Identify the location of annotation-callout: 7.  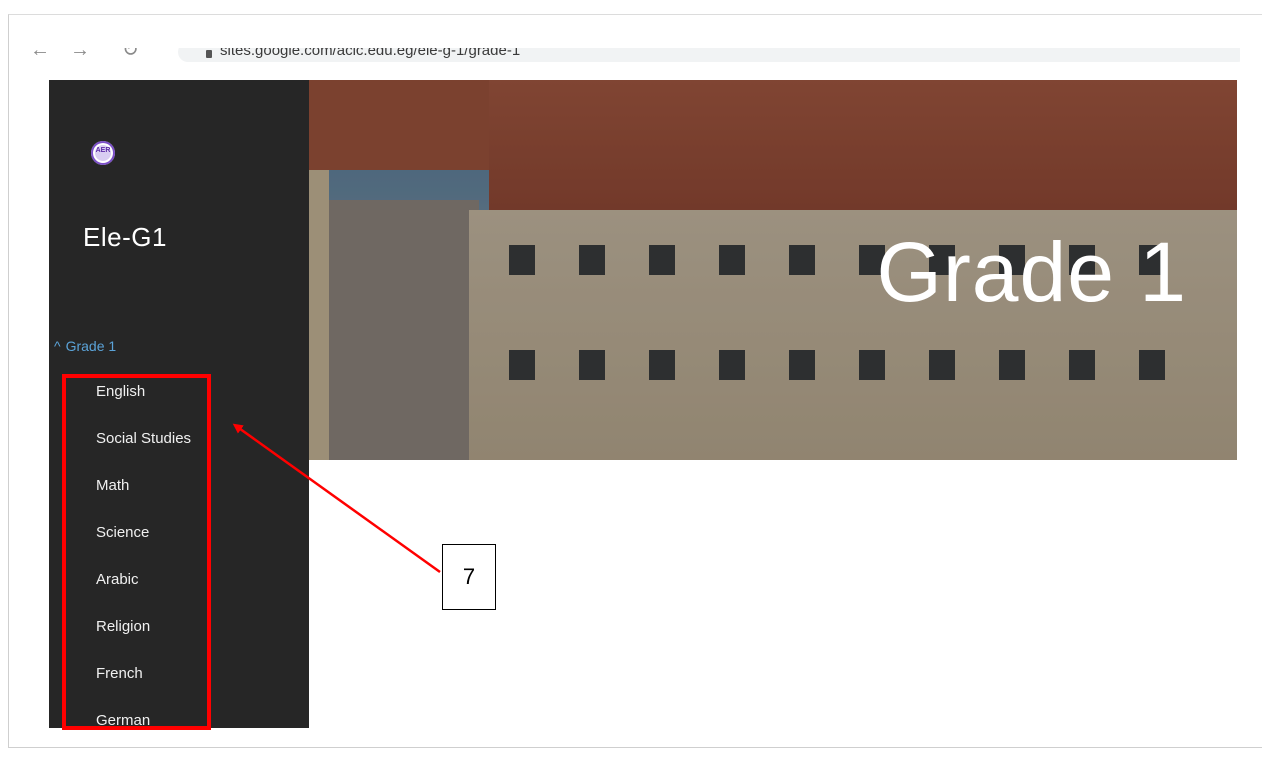
(469, 577).